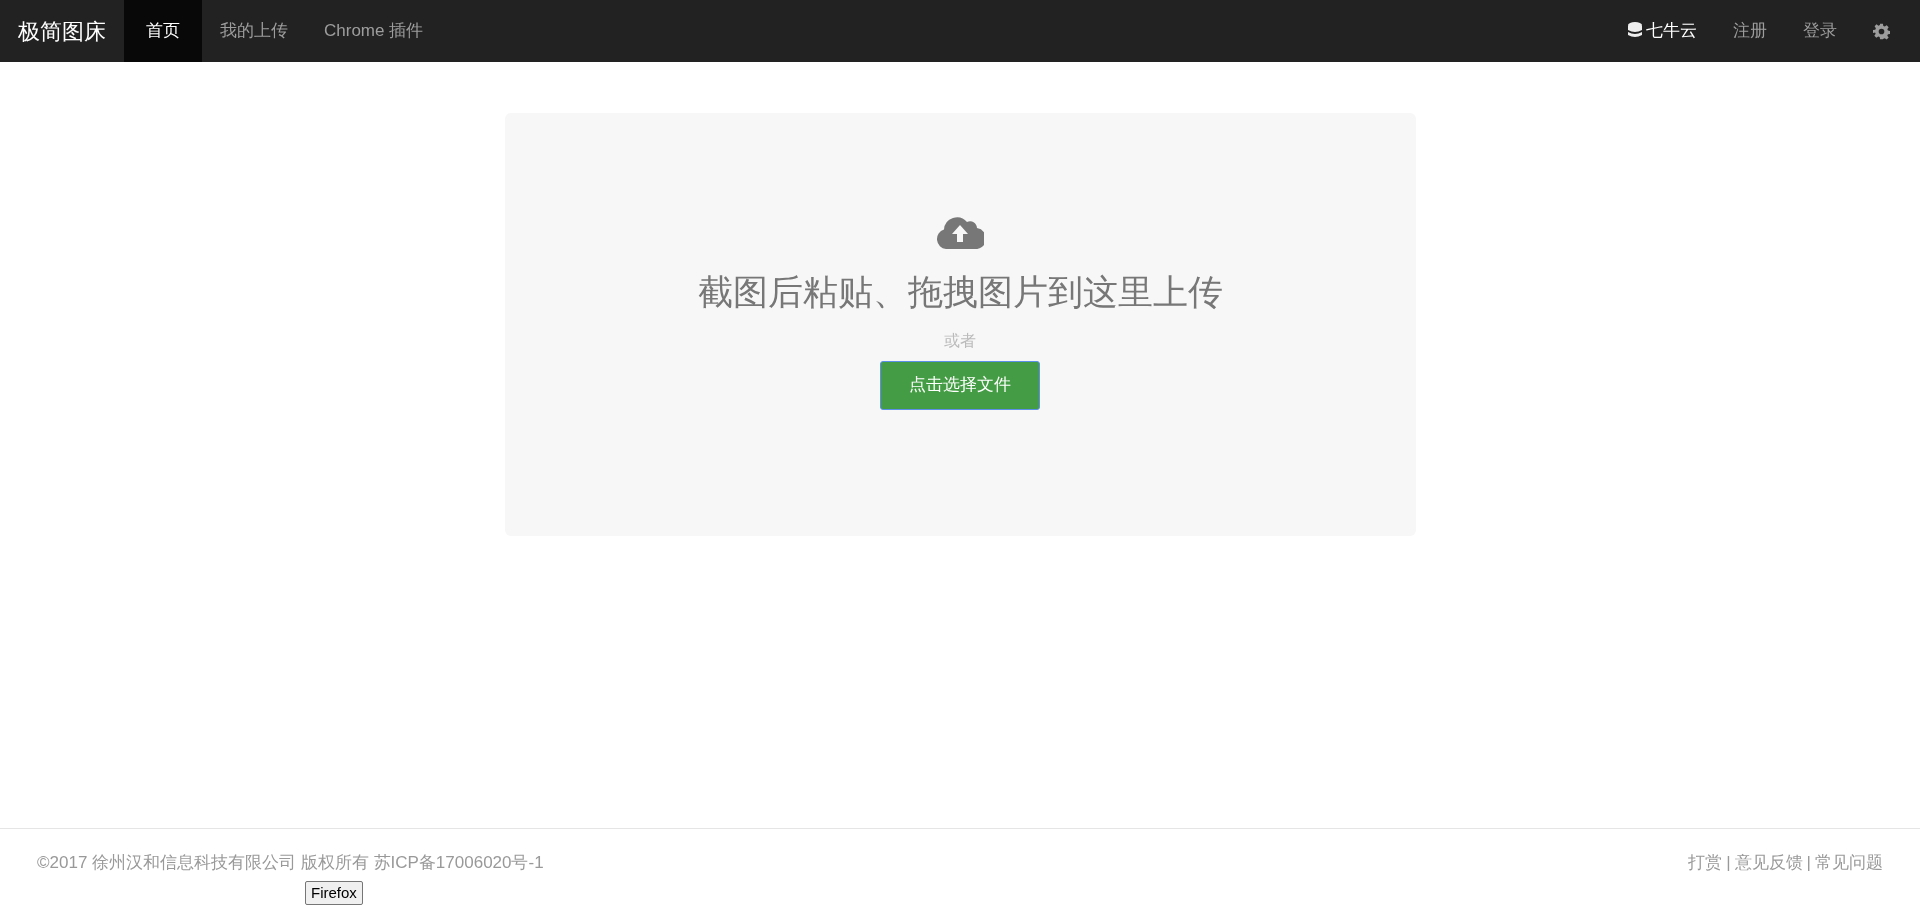 This screenshot has height=906, width=1920. What do you see at coordinates (960, 385) in the screenshot?
I see `choose-file-button: 点击选择文件` at bounding box center [960, 385].